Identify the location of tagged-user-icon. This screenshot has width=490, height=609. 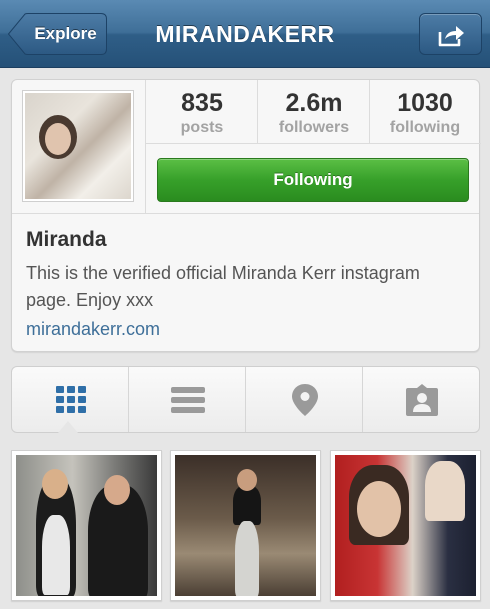
(421, 399).